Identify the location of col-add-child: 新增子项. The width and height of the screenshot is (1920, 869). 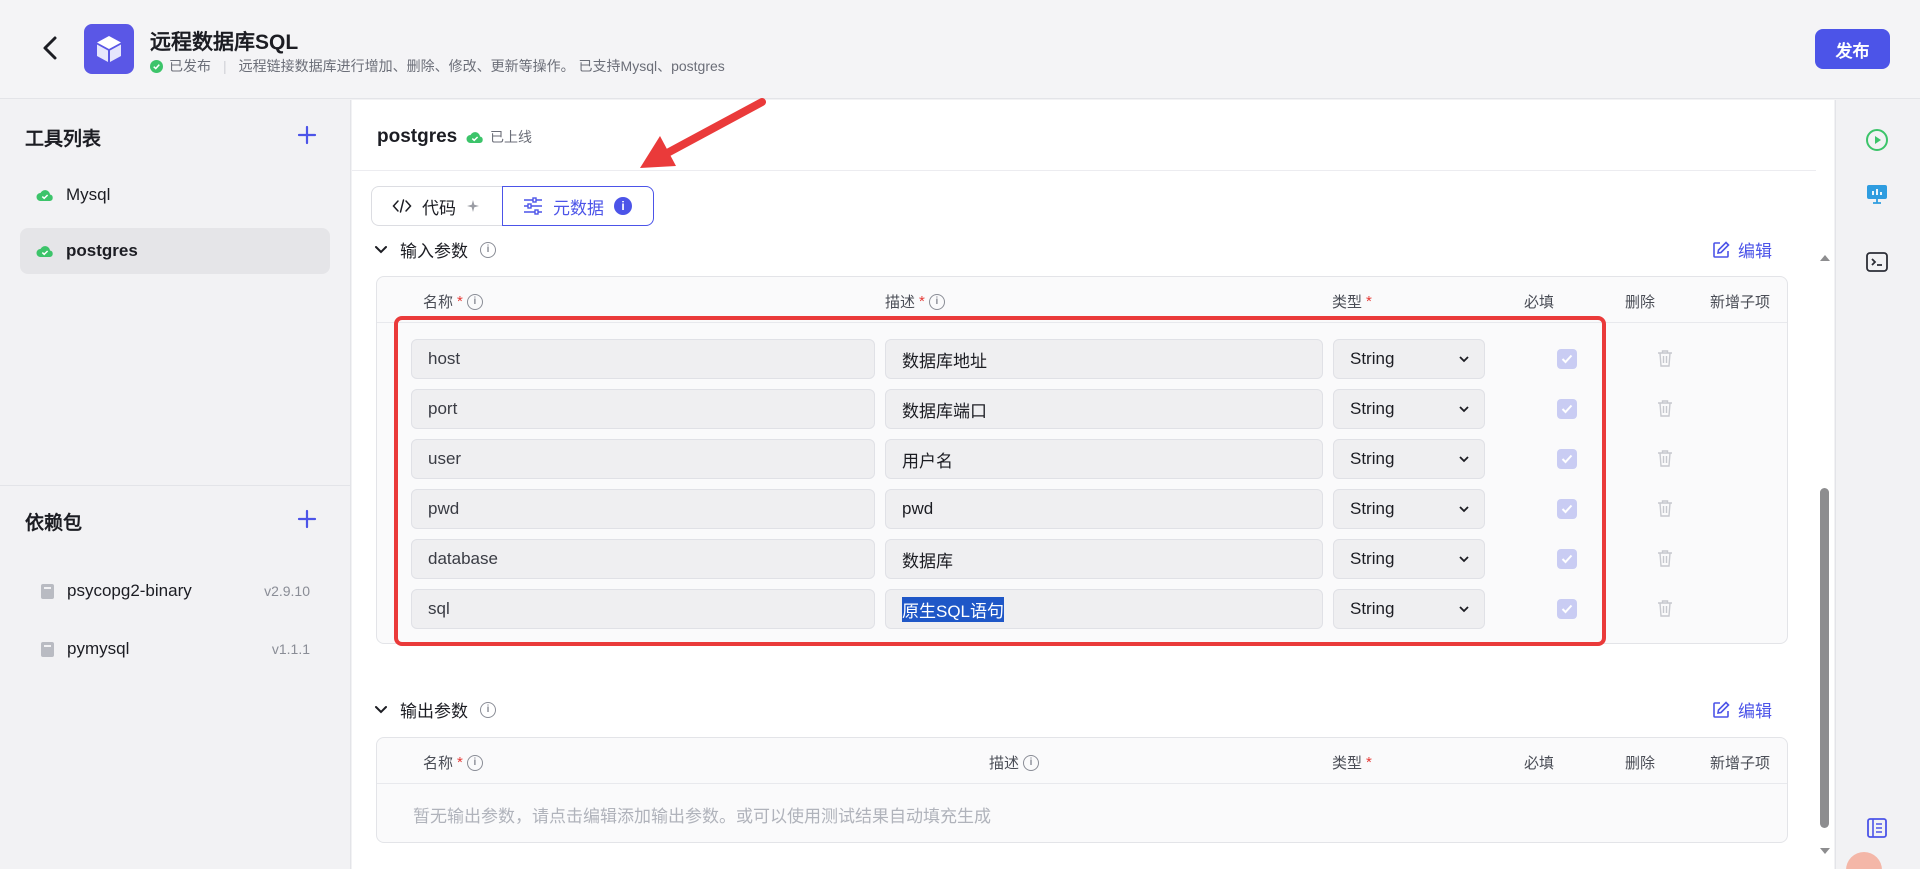
(1740, 763).